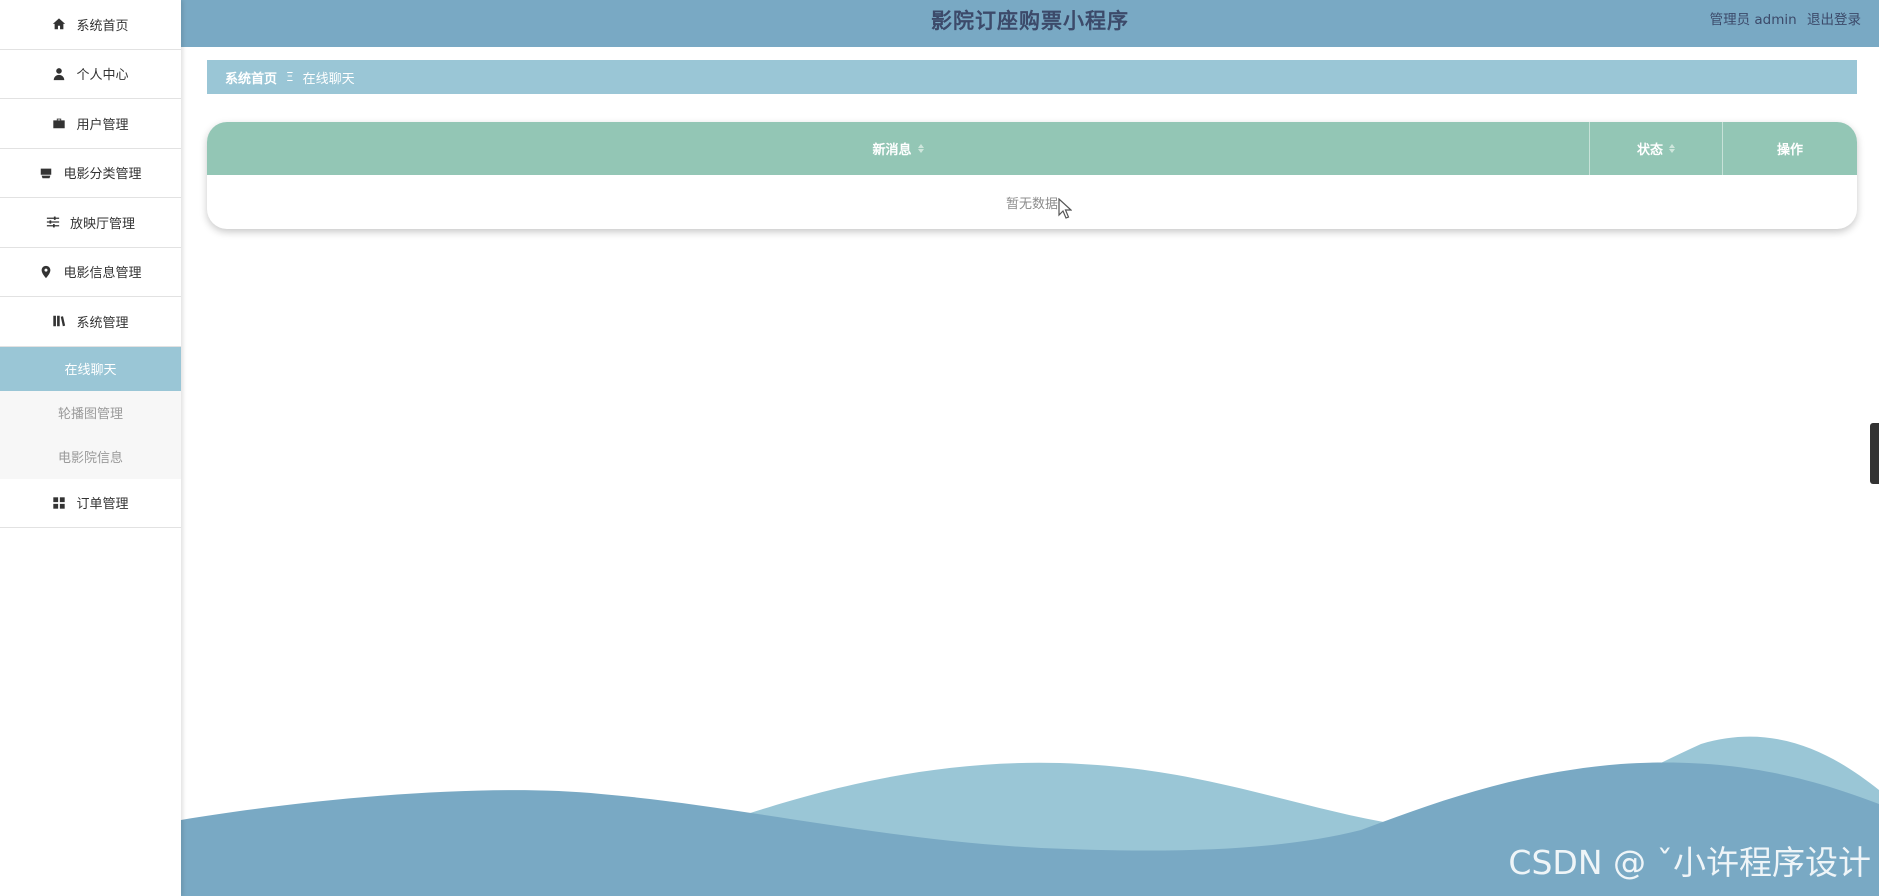 The image size is (1879, 896). I want to click on sidebar-item-profile: 个人中心, so click(90, 74).